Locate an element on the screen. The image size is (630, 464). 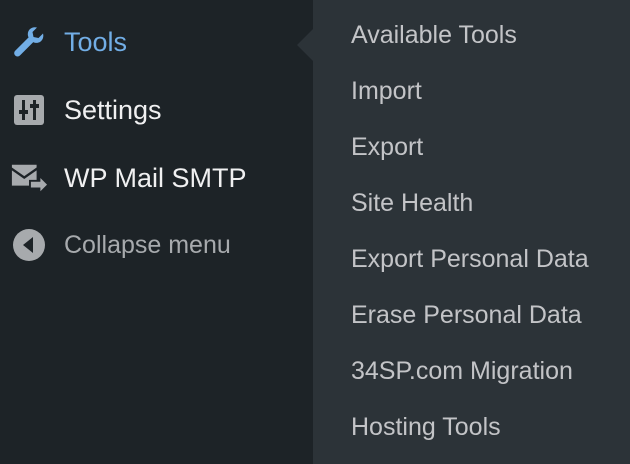
menu-item-wp-mail-smtp: WP Mail SMTP is located at coordinates (156, 178).